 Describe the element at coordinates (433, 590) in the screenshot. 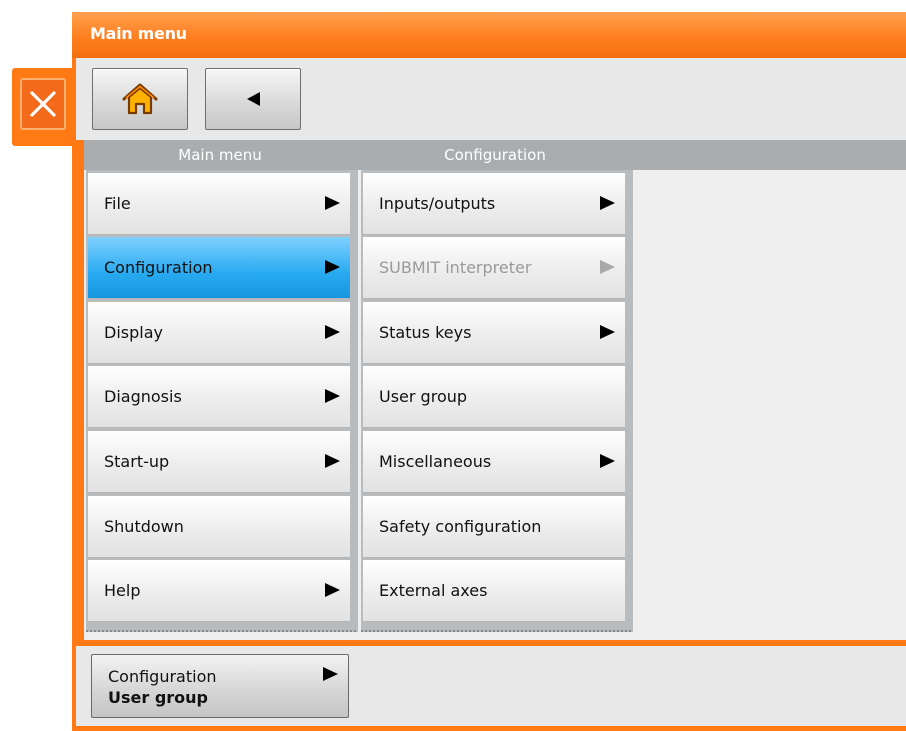

I see `menu-item-label: External axes` at that location.